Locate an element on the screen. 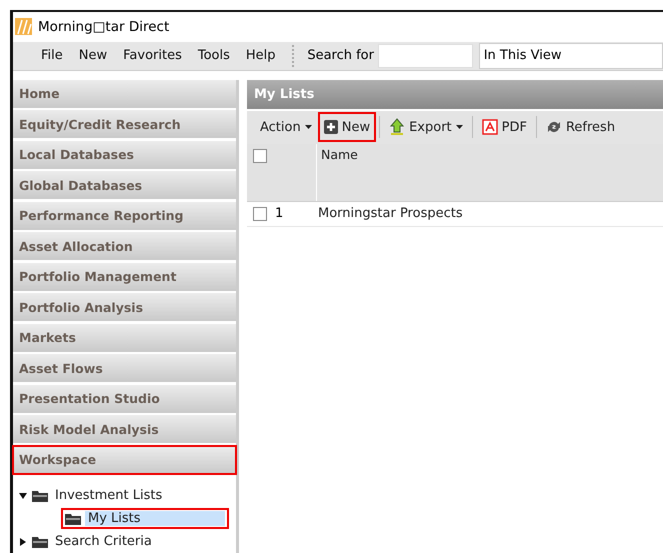 Image resolution: width=663 pixels, height=553 pixels. scope-dropdown: In This View is located at coordinates (570, 55).